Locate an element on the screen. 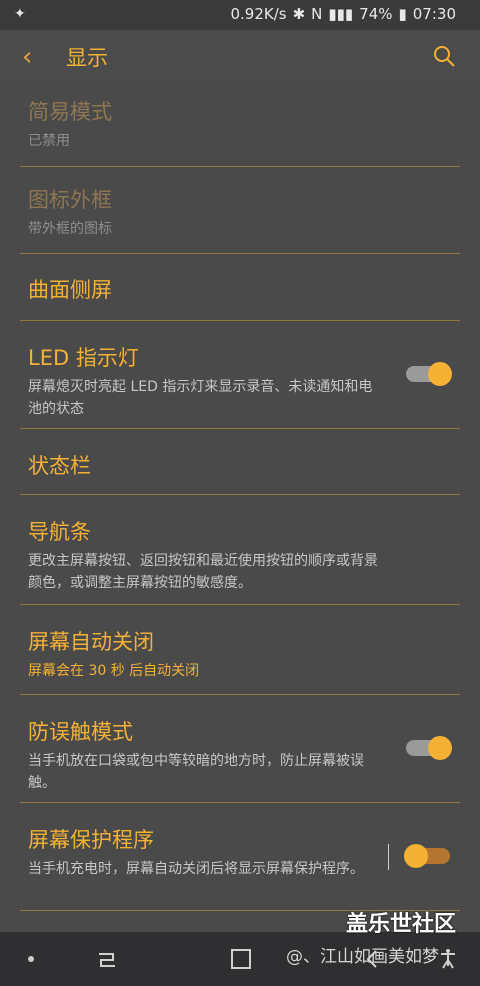  list-item: 简易模式 已禁用 is located at coordinates (244, 124).